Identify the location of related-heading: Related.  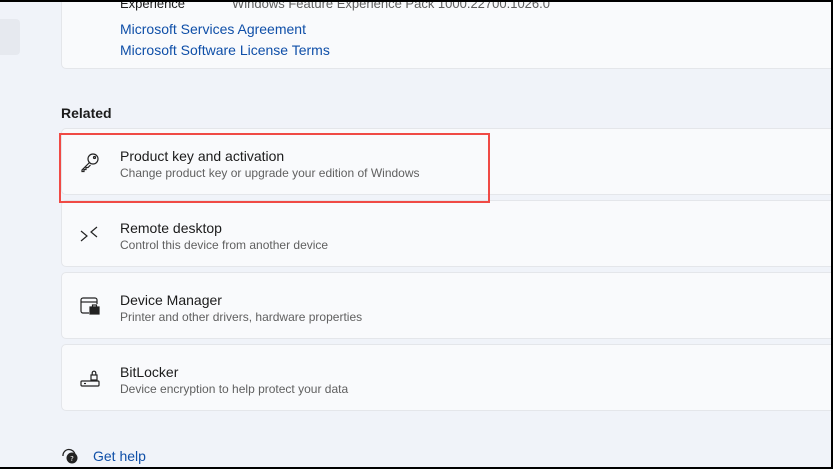
(86, 113).